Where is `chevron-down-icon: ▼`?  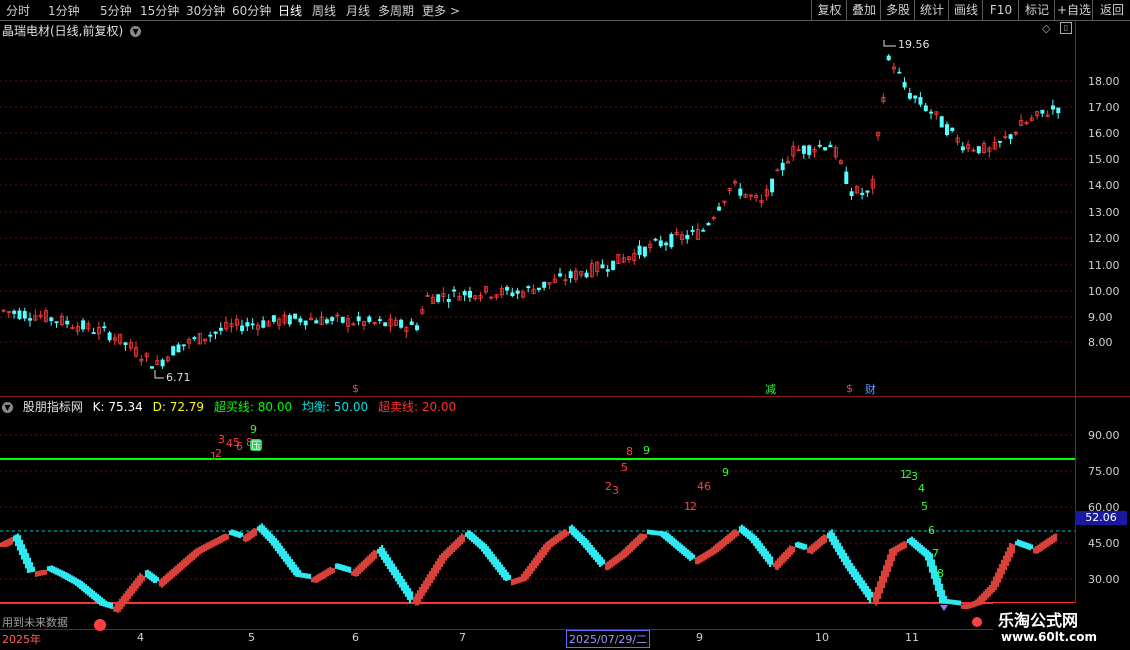 chevron-down-icon: ▼ is located at coordinates (7, 407).